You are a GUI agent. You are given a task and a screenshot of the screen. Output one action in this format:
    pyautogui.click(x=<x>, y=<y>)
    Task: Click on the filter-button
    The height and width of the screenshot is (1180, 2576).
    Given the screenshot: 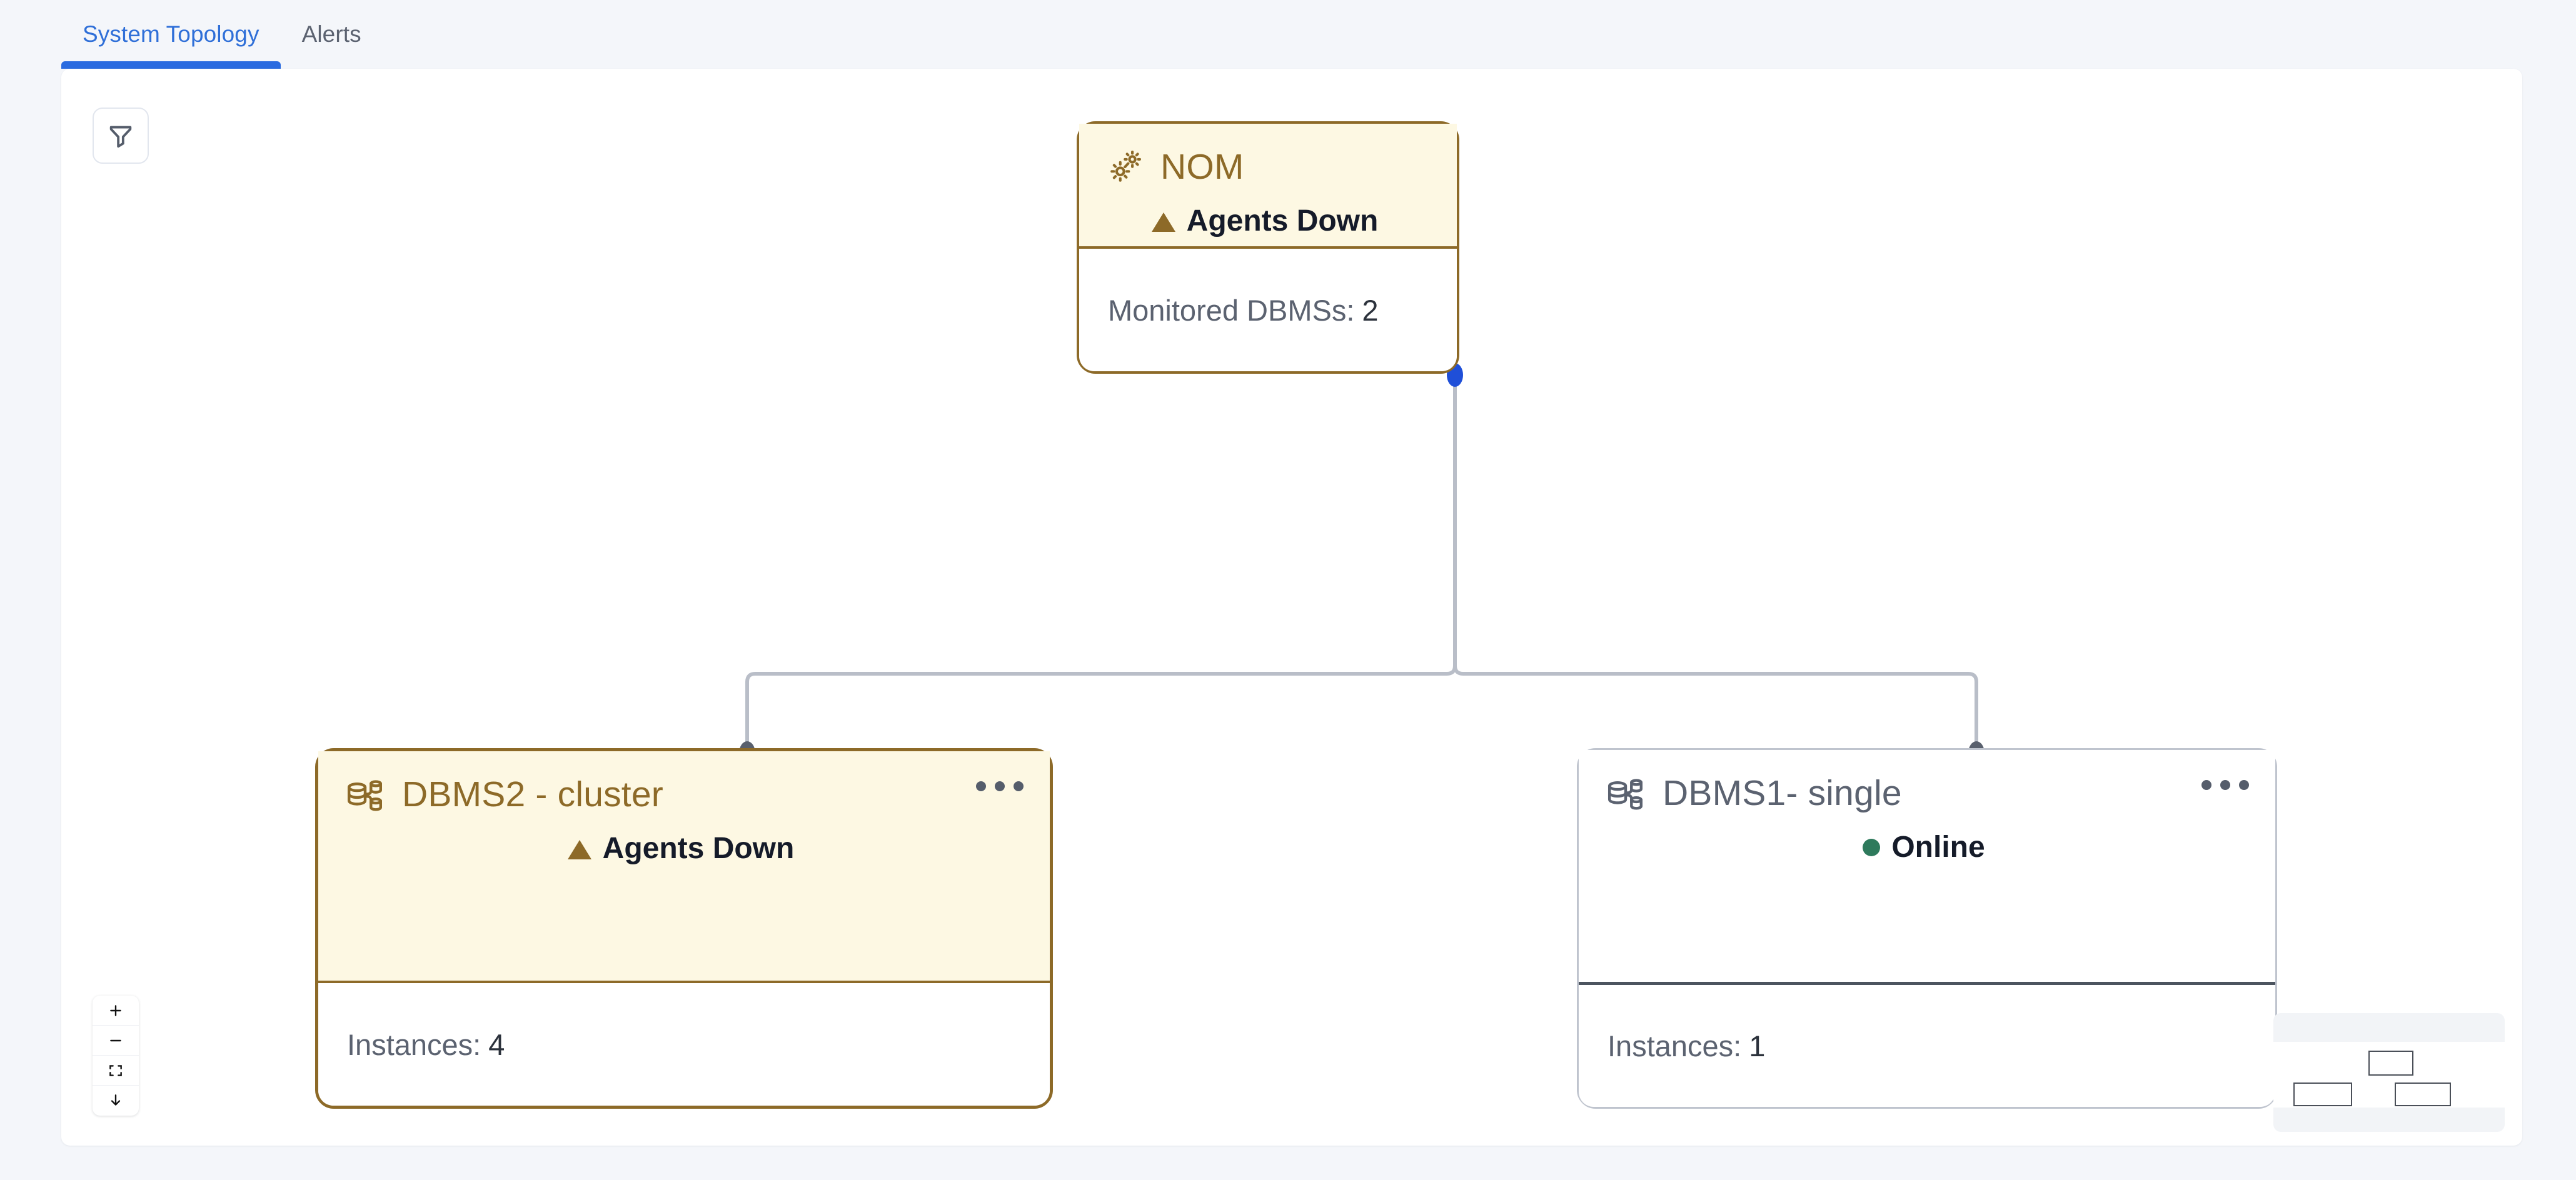 What is the action you would take?
    pyautogui.click(x=121, y=136)
    